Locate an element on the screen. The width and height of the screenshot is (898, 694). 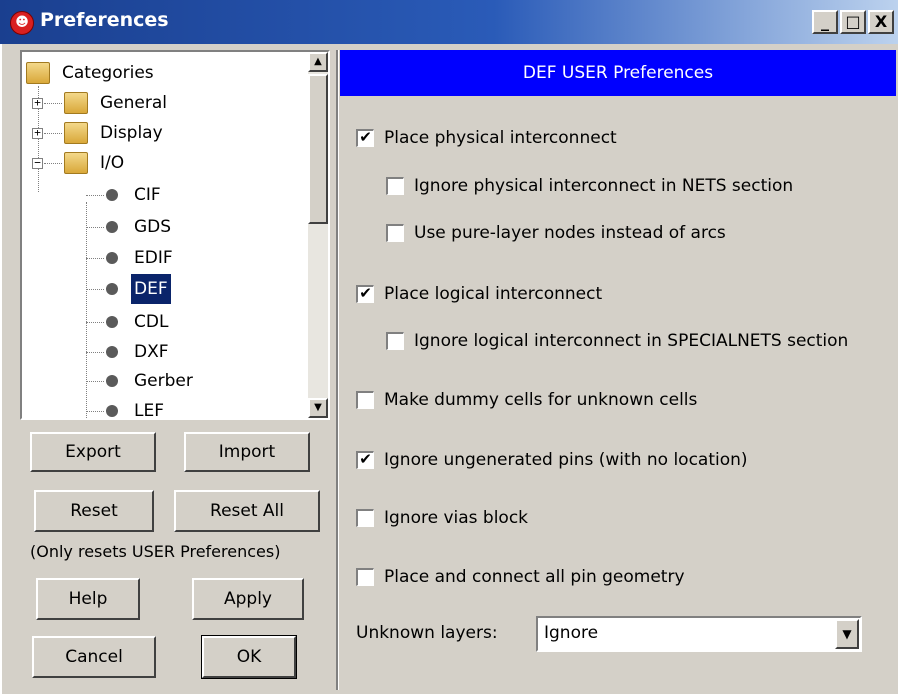
tree-item-label: Display is located at coordinates (131, 133).